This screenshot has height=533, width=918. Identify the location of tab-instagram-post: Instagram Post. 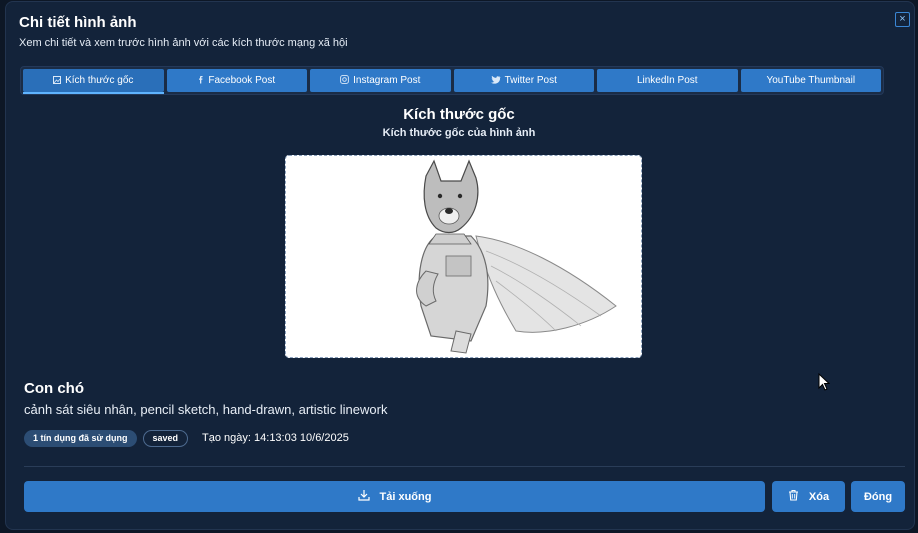
(380, 80).